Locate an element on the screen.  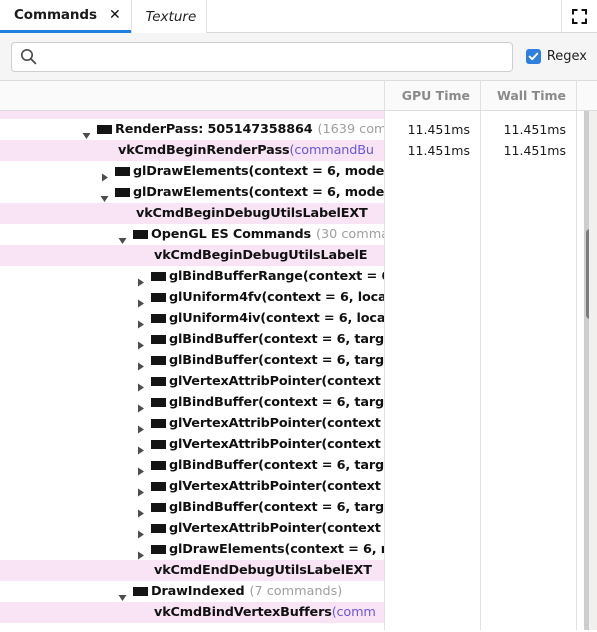
node-label: glDrawElements(context = 6, n is located at coordinates (276, 549).